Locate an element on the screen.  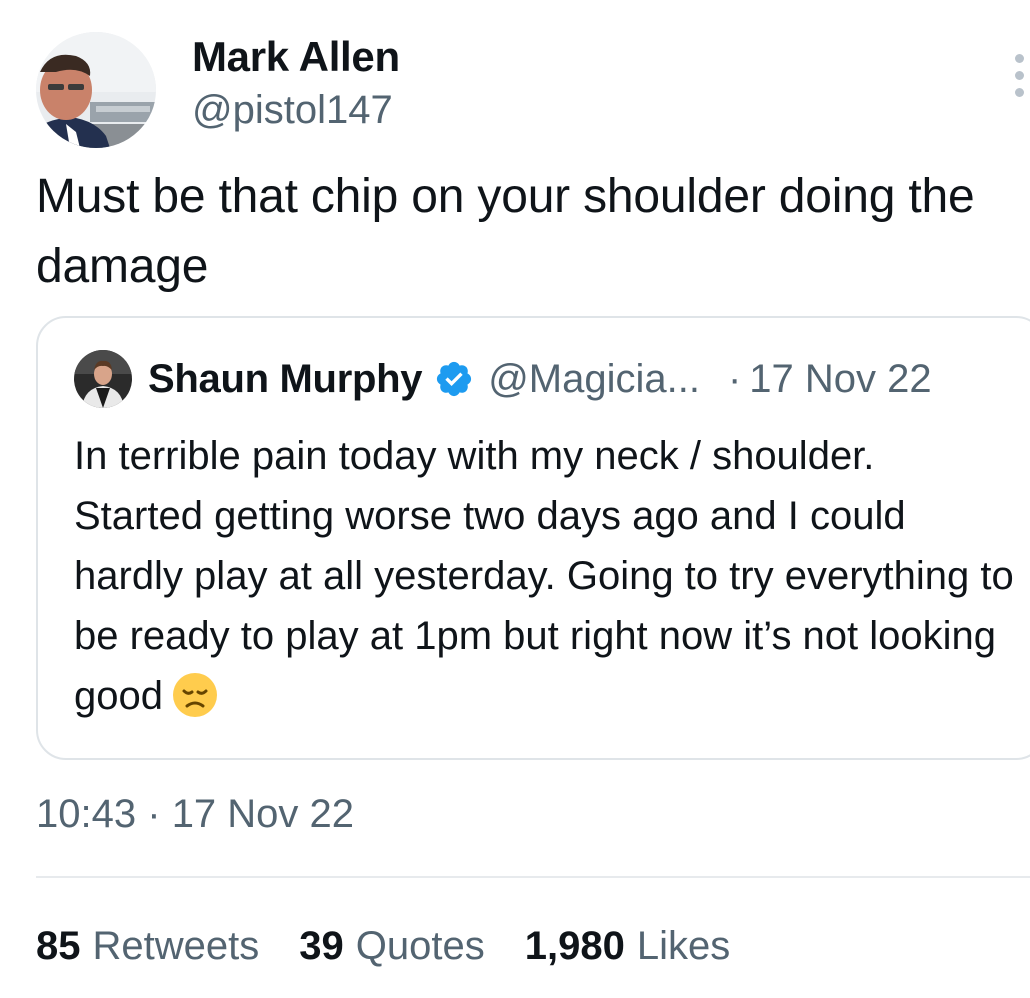
tweet-timestamp: 10:43 · 17 Nov 22 is located at coordinates (195, 814).